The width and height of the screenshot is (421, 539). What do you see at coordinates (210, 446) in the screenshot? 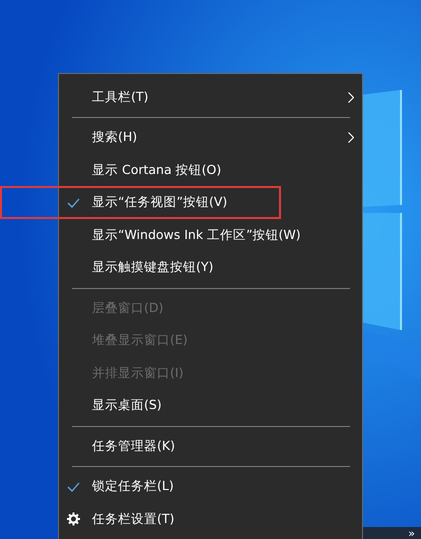
I see `menu-item: 任务管理器(K)` at bounding box center [210, 446].